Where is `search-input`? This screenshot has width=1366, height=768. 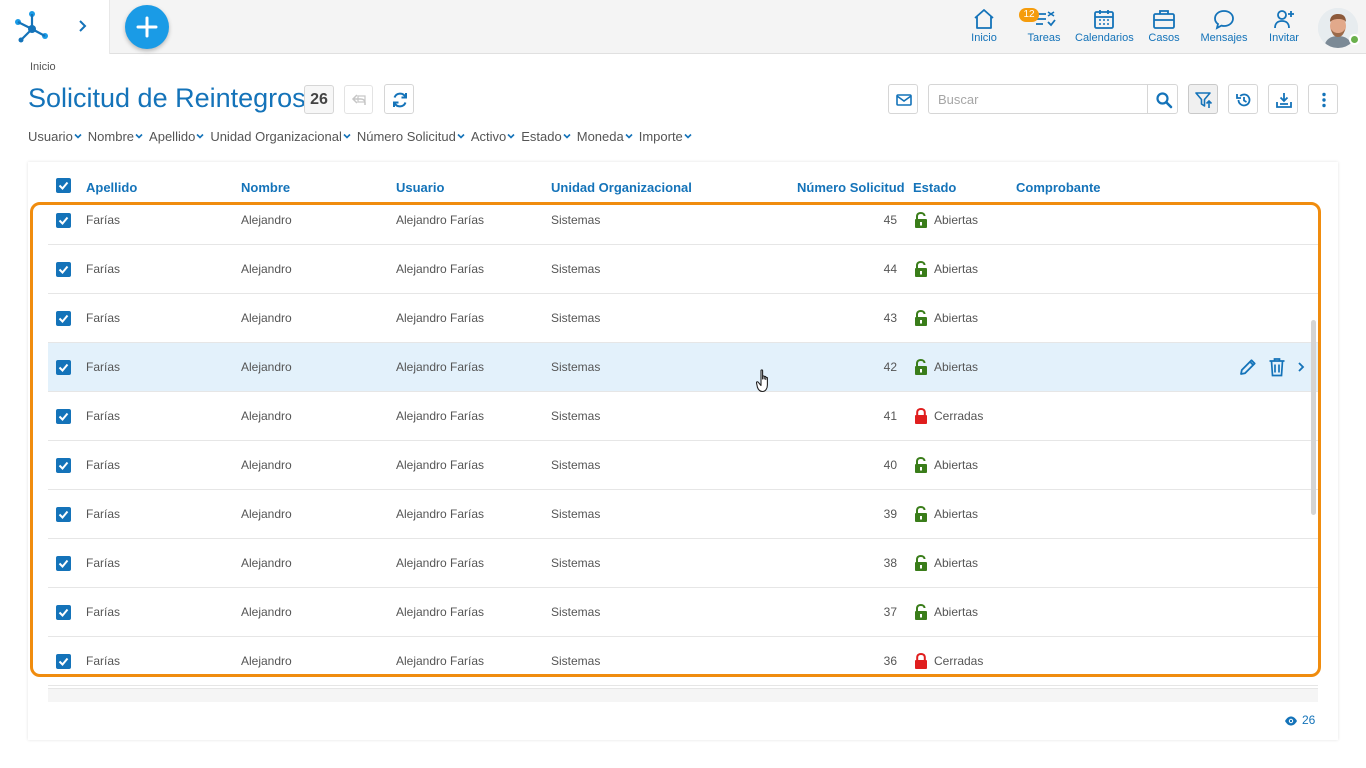 search-input is located at coordinates (1038, 99).